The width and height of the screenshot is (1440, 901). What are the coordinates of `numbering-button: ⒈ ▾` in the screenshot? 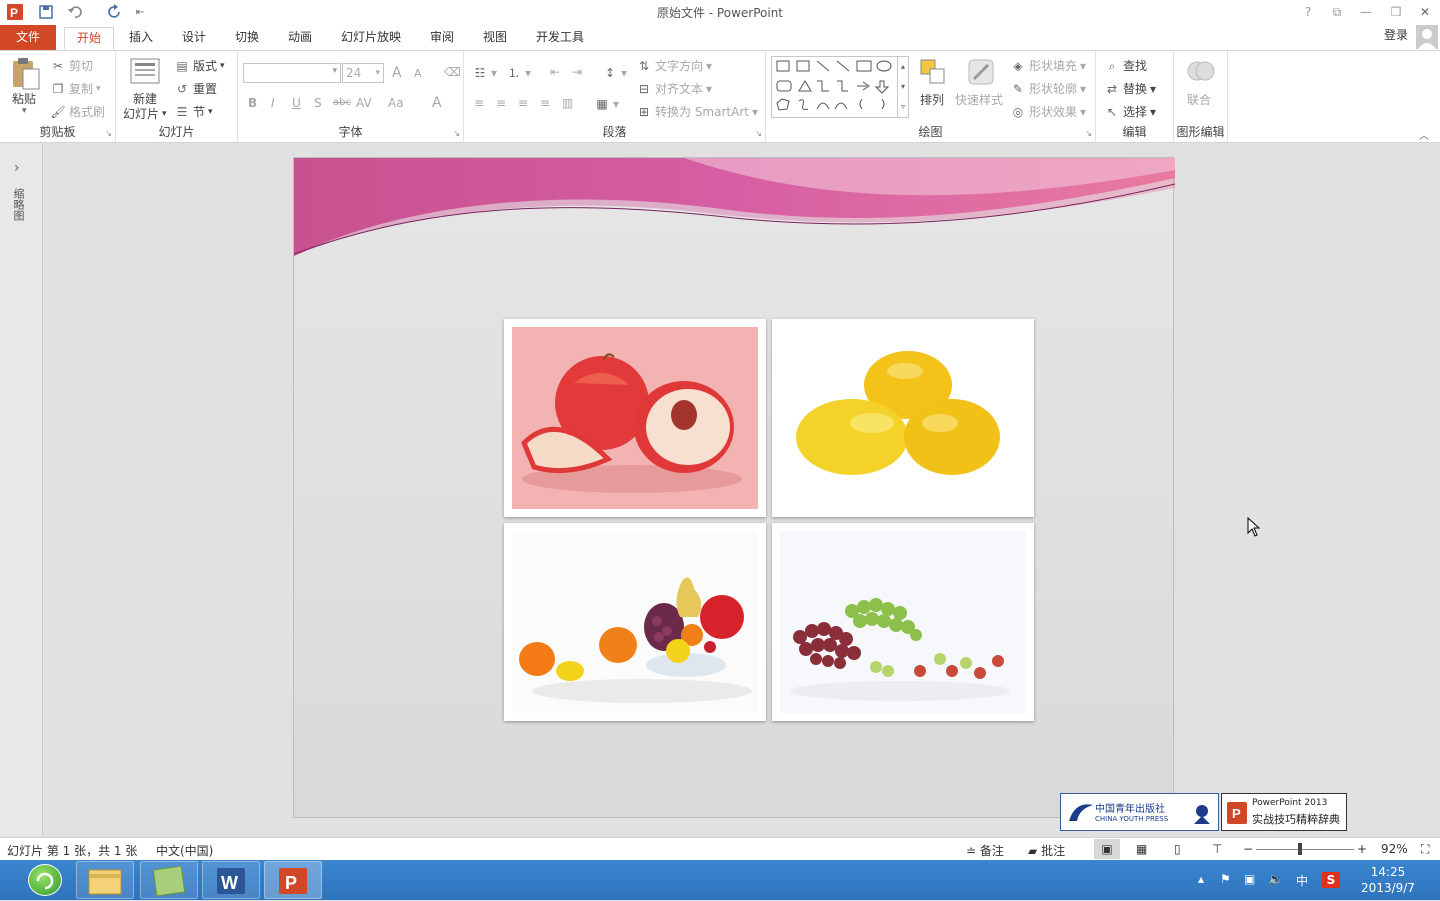 It's located at (518, 73).